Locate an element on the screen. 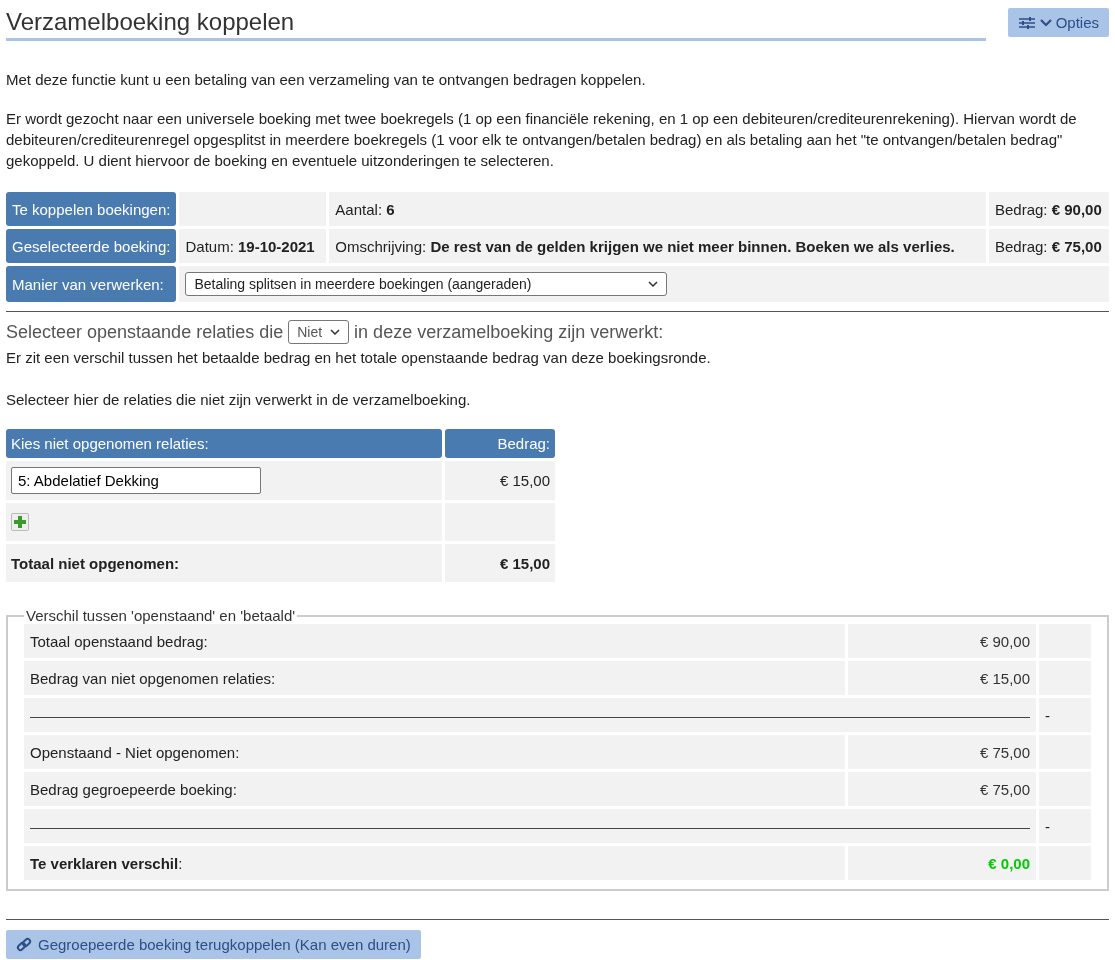  table-cell: Bedrag: € 90,00 is located at coordinates (1049, 209).